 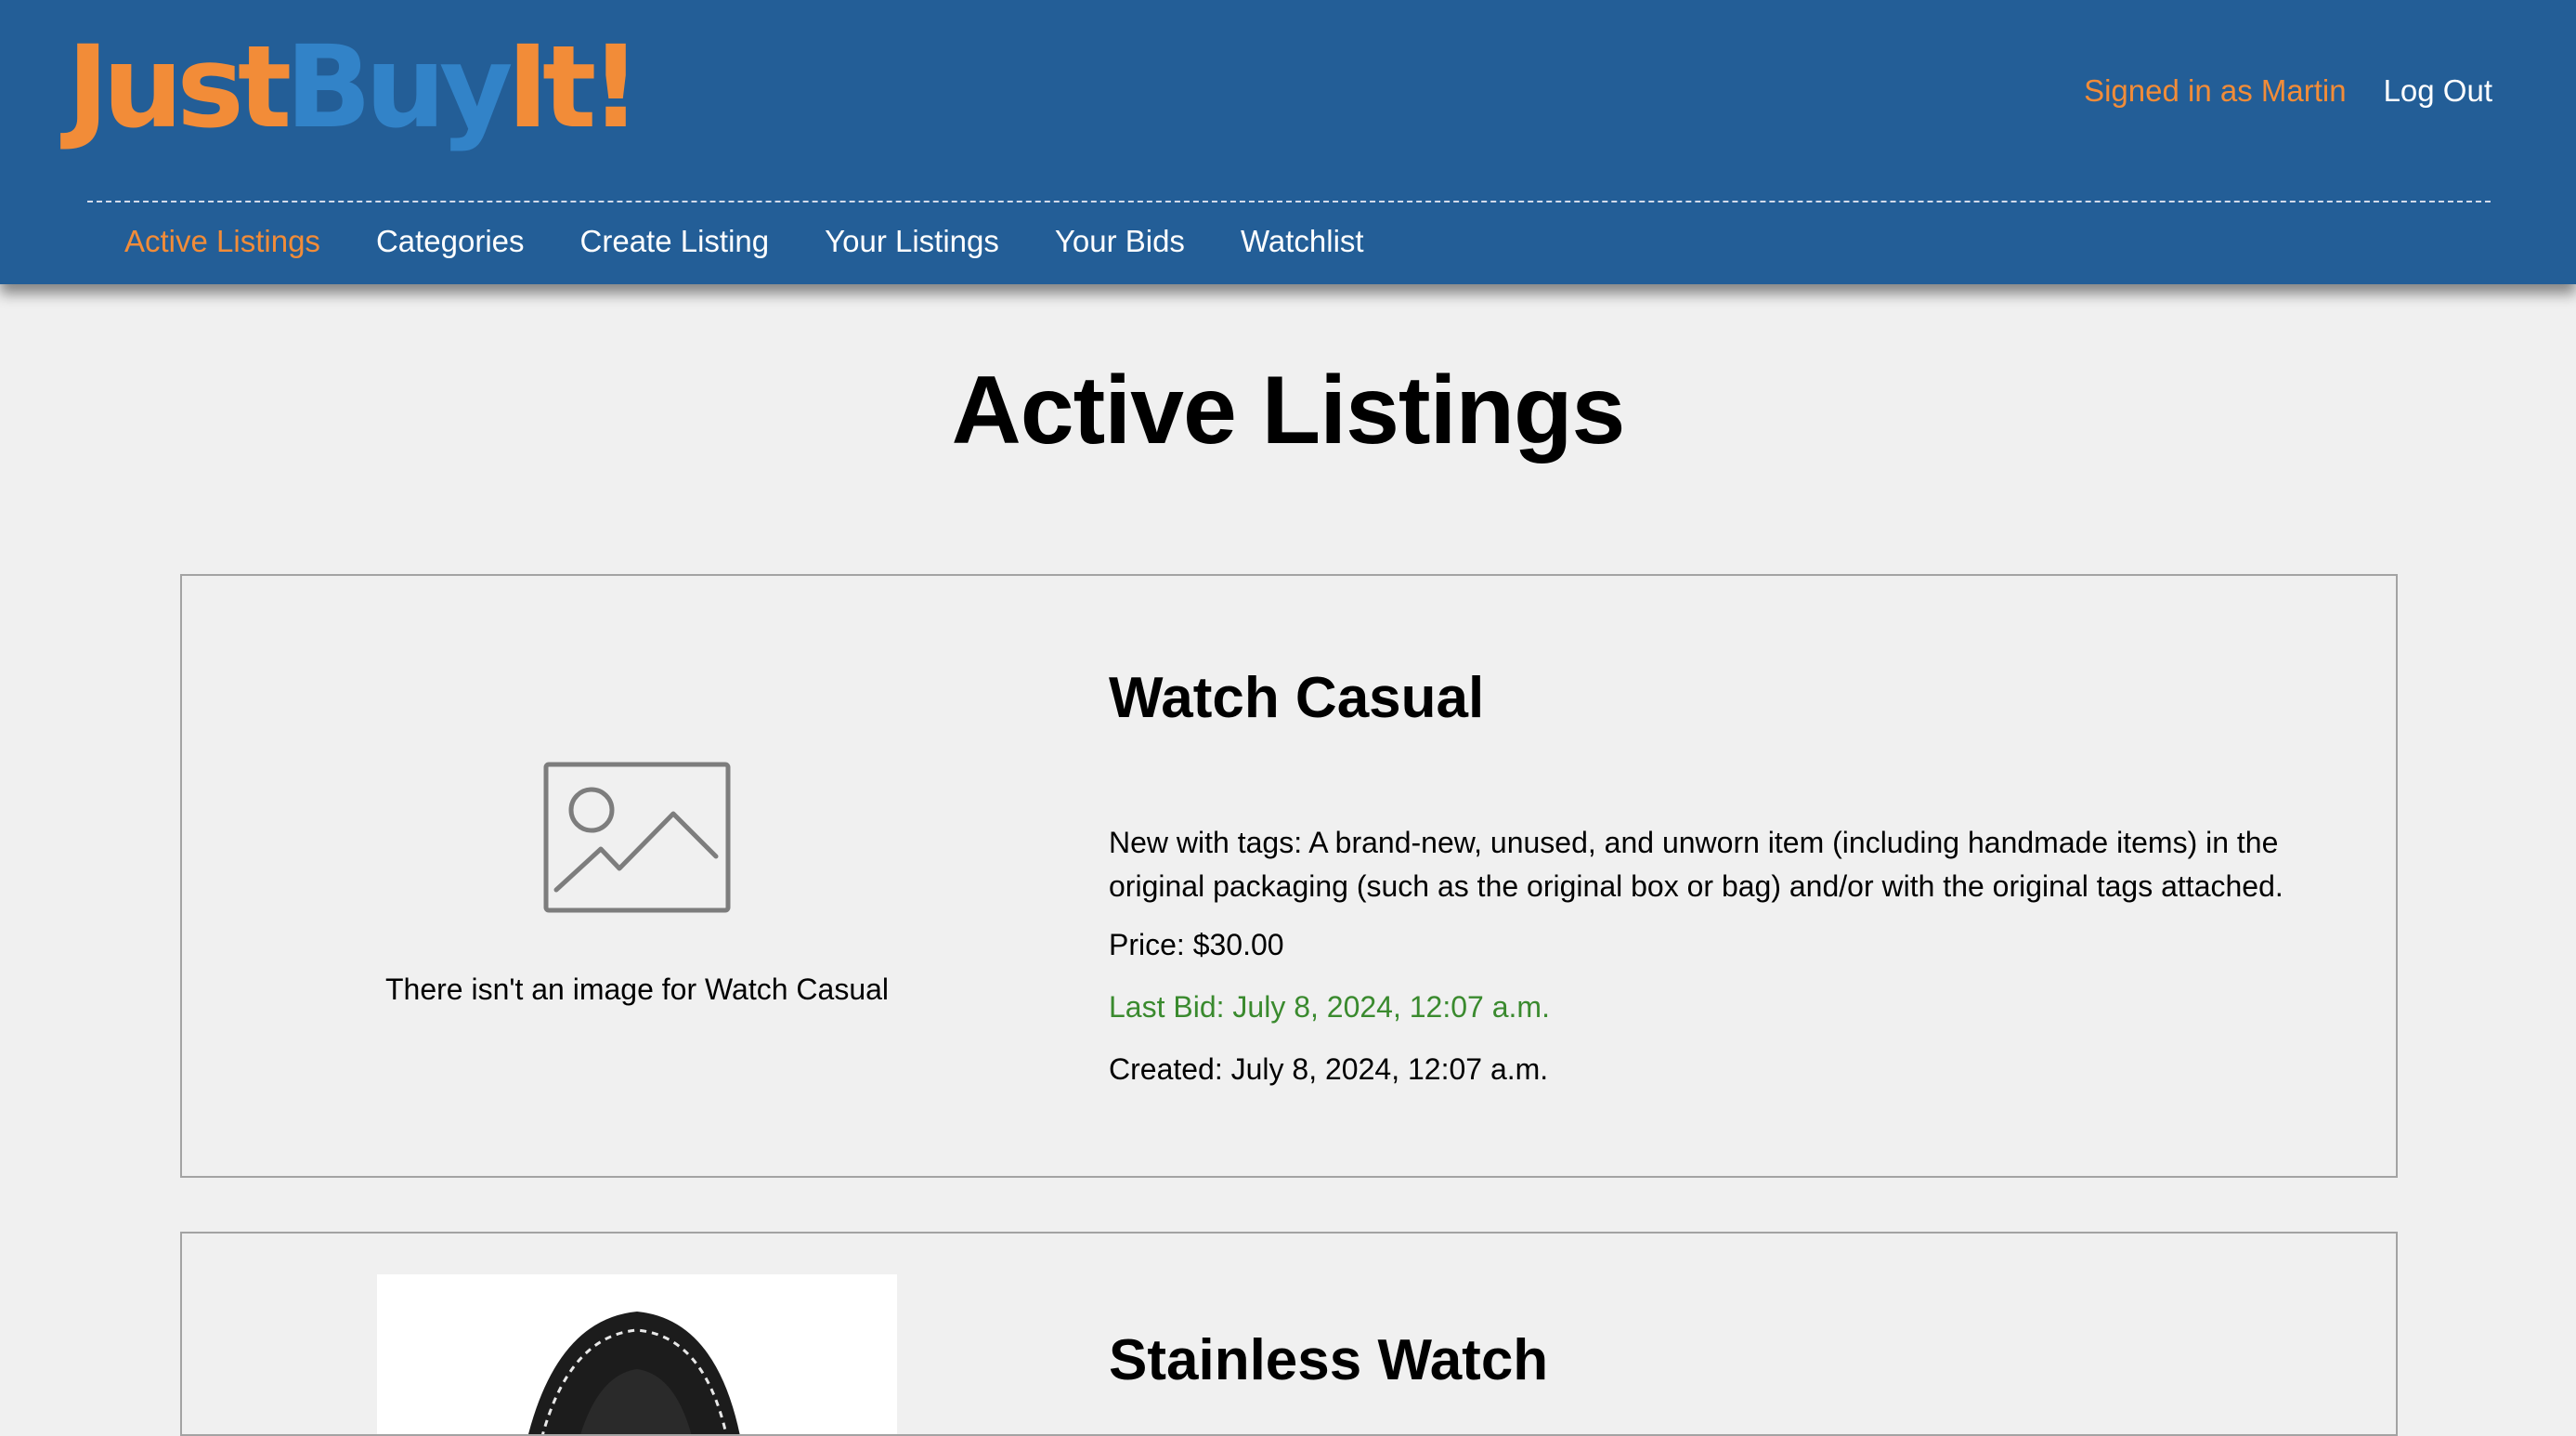 I want to click on listing-title: Watch Casual, so click(x=1296, y=698).